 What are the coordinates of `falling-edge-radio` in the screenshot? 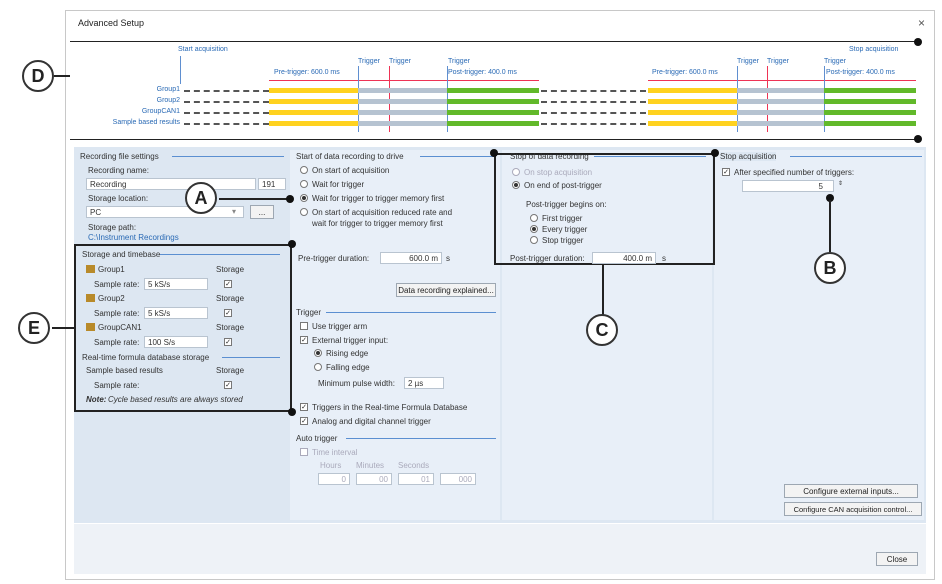 It's located at (318, 367).